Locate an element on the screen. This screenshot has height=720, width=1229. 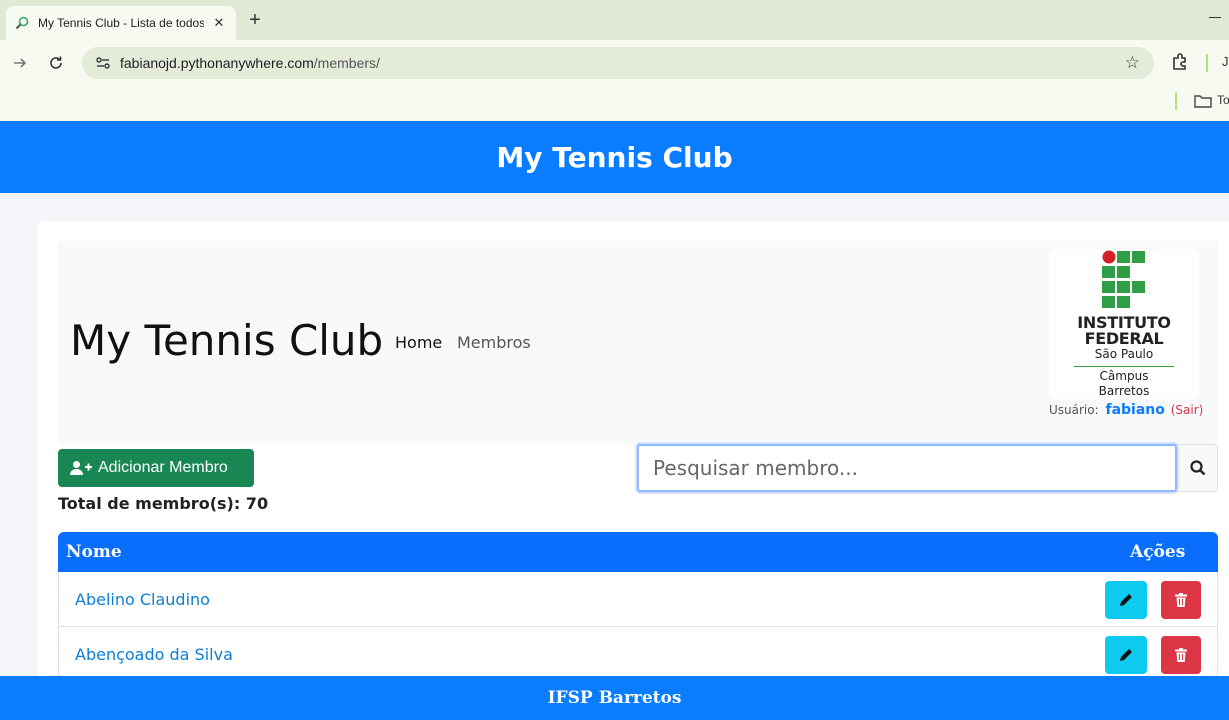
page-title: My Tennis Club is located at coordinates (614, 157).